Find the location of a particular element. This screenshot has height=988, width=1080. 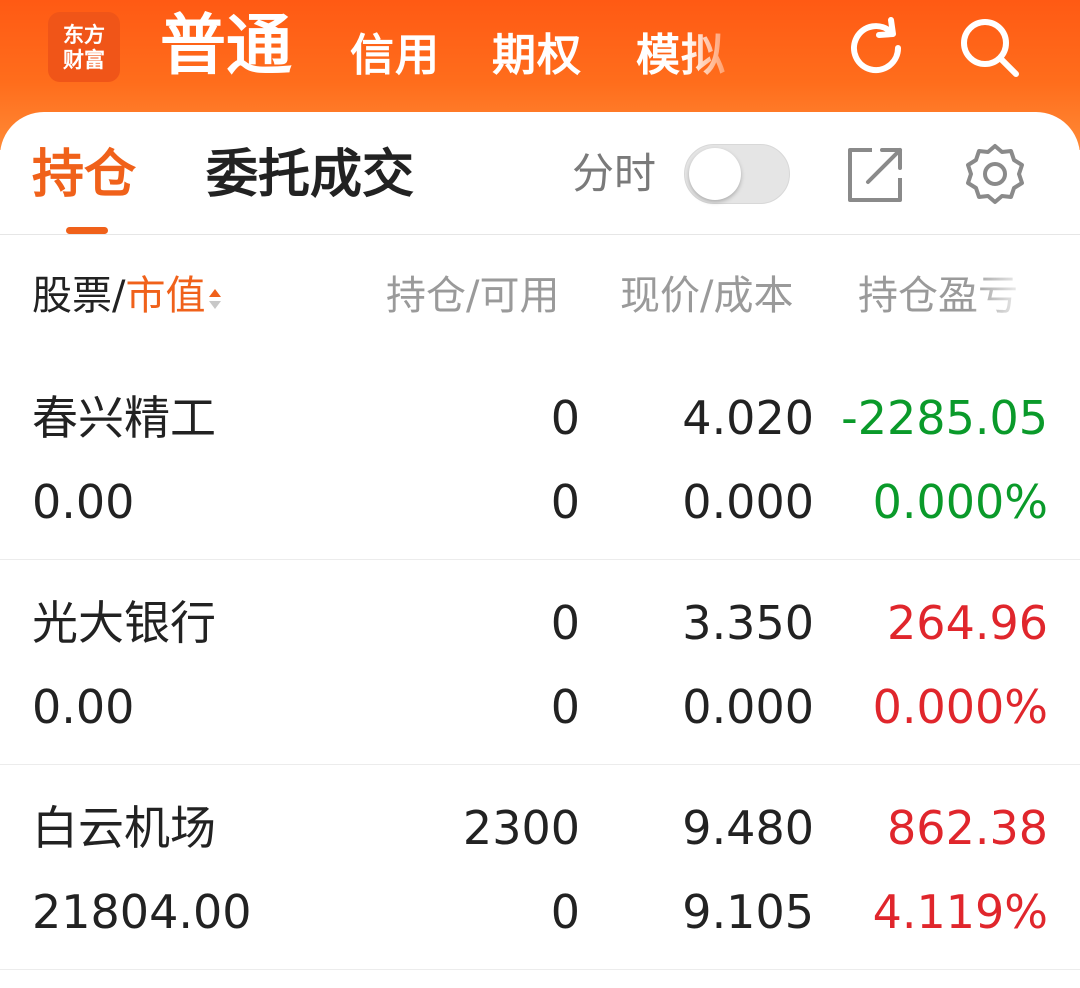

current-price: 9.480 is located at coordinates (748, 828).